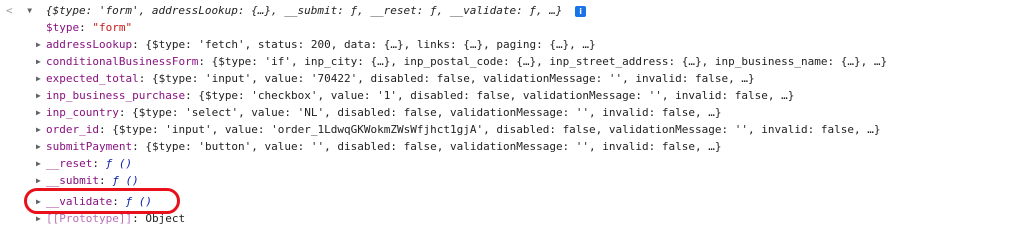 This screenshot has height=240, width=1024. I want to click on property-key: inp_business_purchase, so click(116, 95).